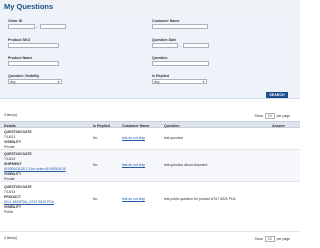  I want to click on shipment-key: SHIPMENT, so click(13, 164).